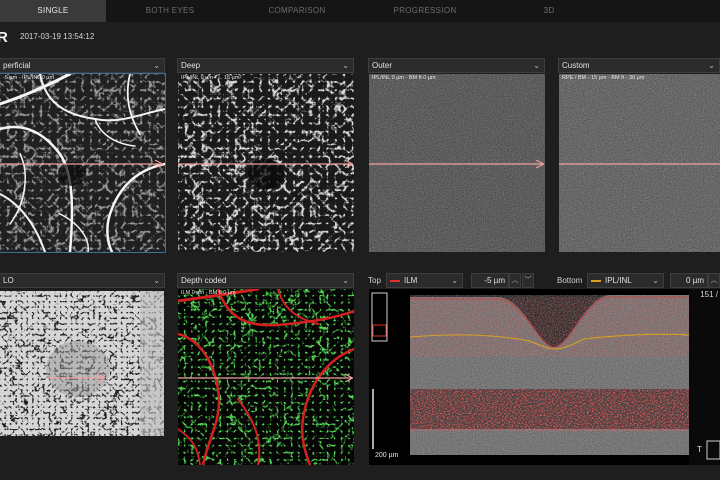  What do you see at coordinates (382, 65) in the screenshot?
I see `layer-select-label: Outer` at bounding box center [382, 65].